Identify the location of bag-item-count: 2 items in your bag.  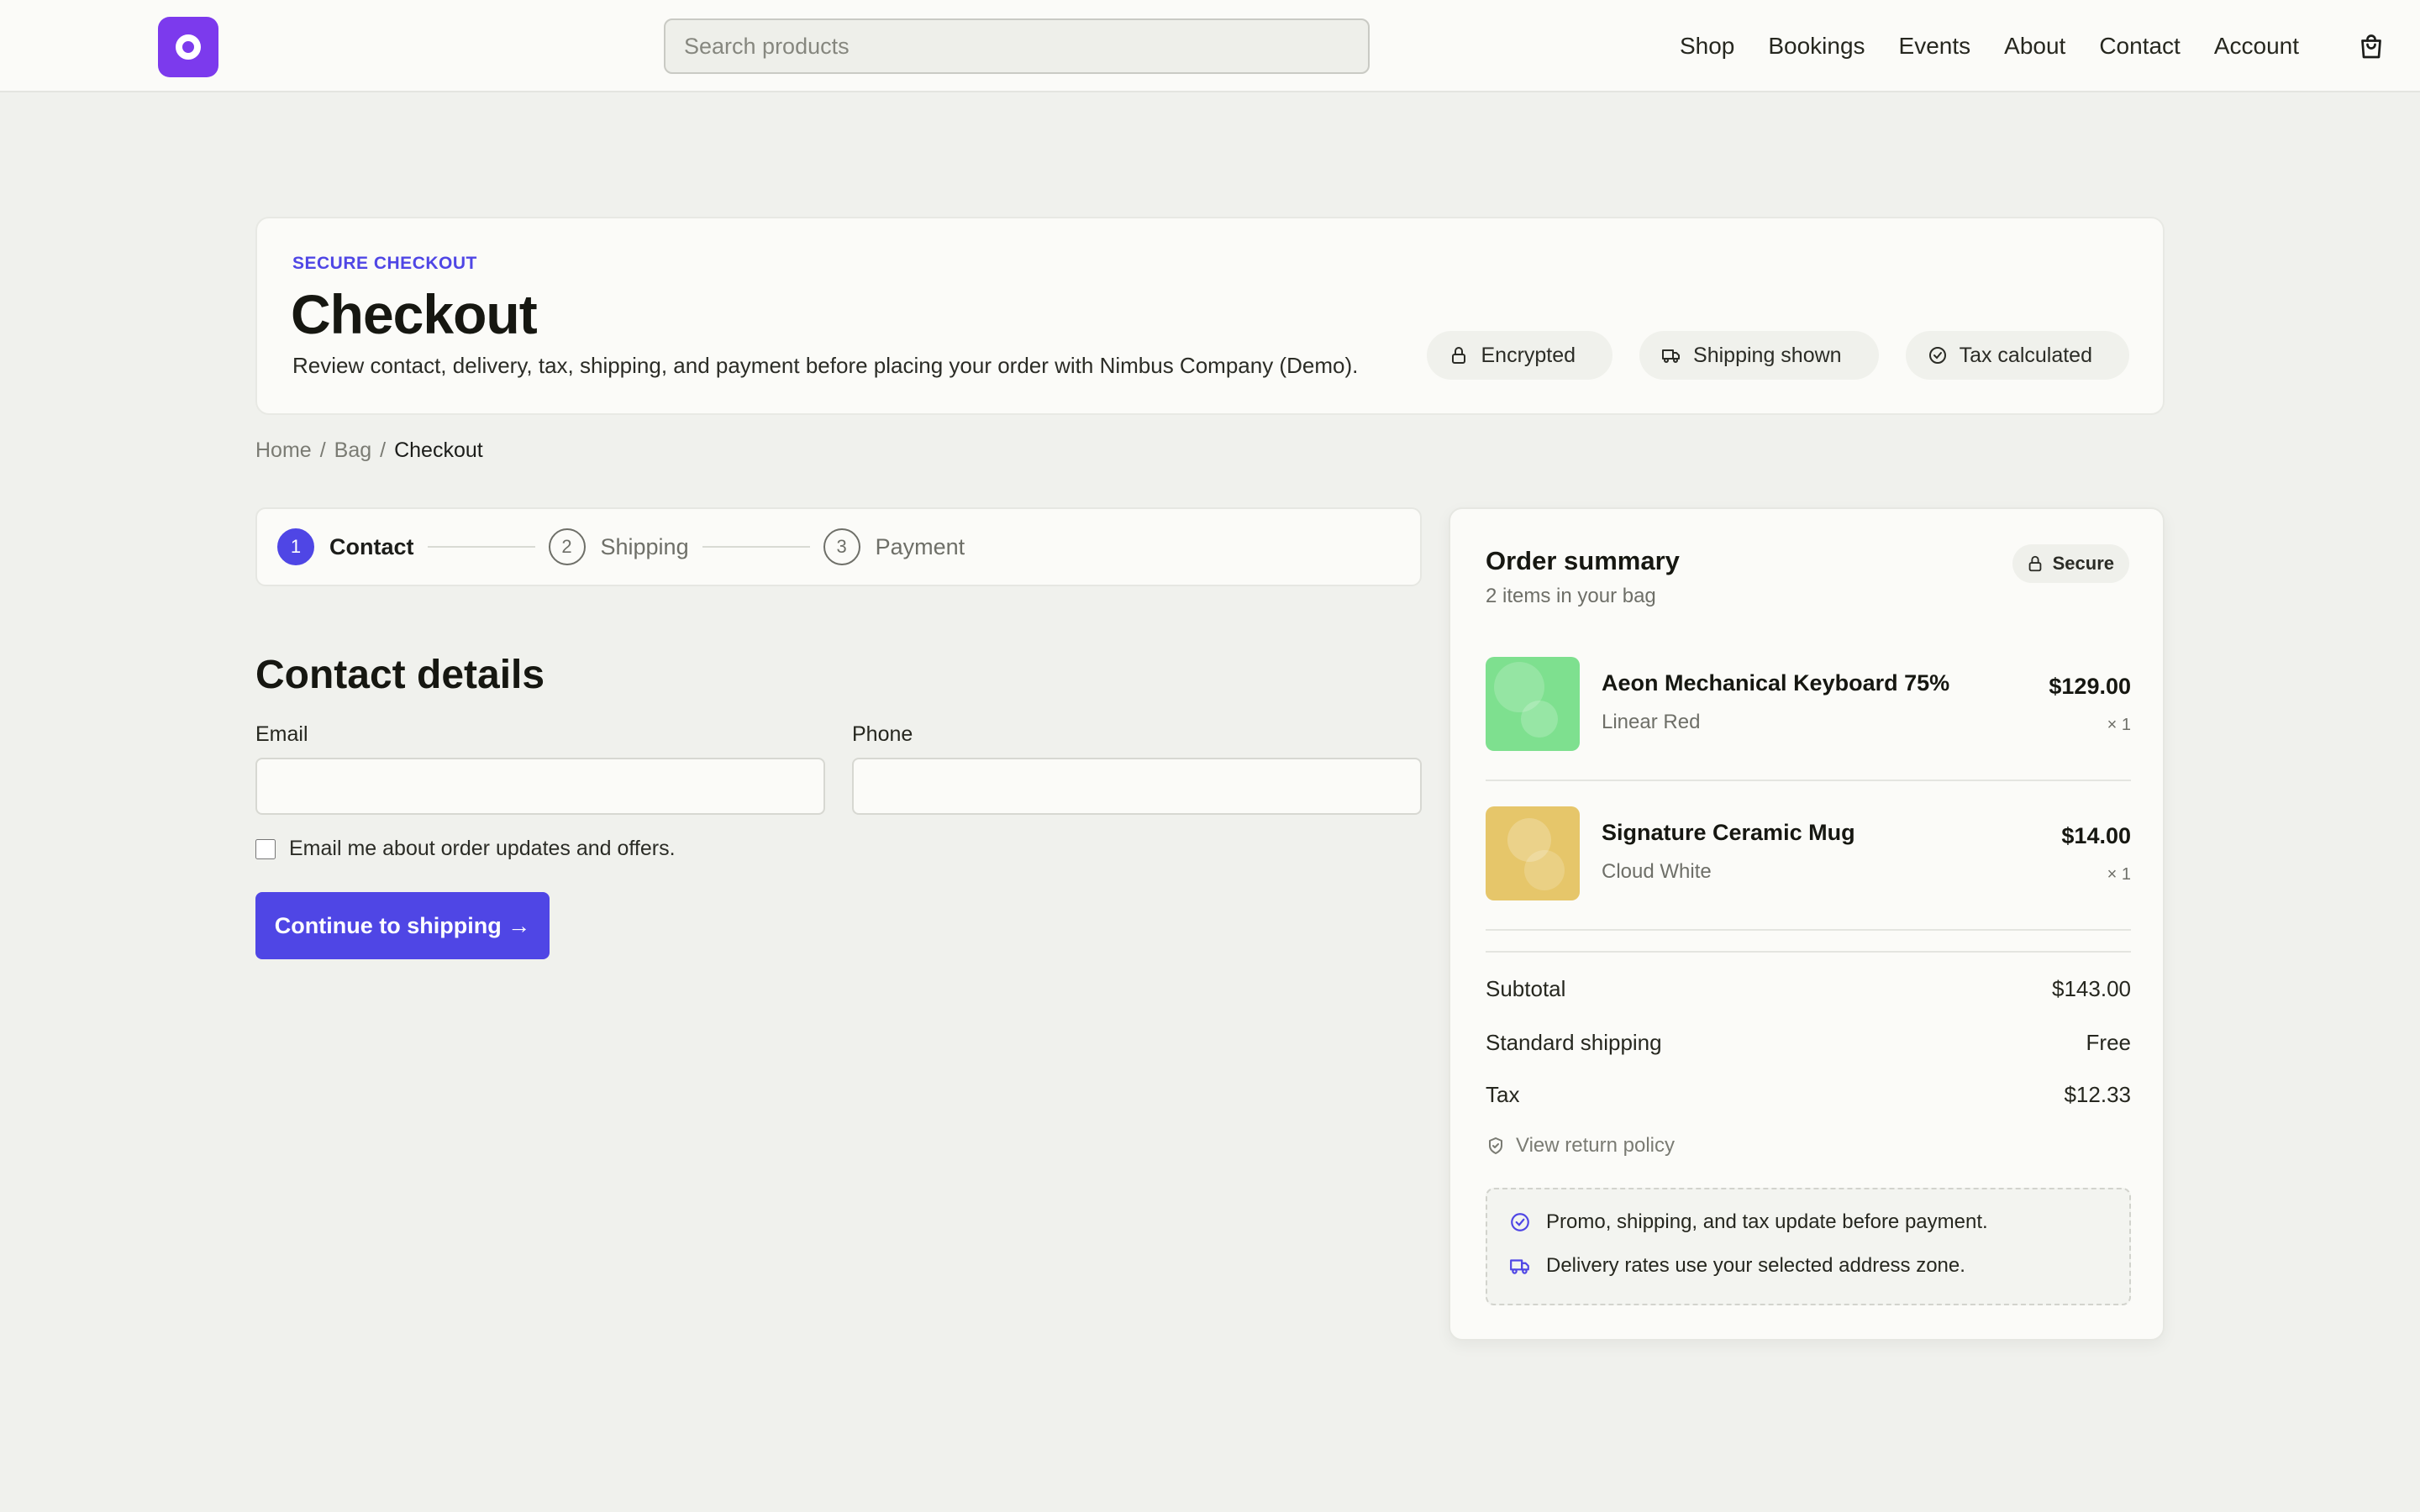
(1571, 596).